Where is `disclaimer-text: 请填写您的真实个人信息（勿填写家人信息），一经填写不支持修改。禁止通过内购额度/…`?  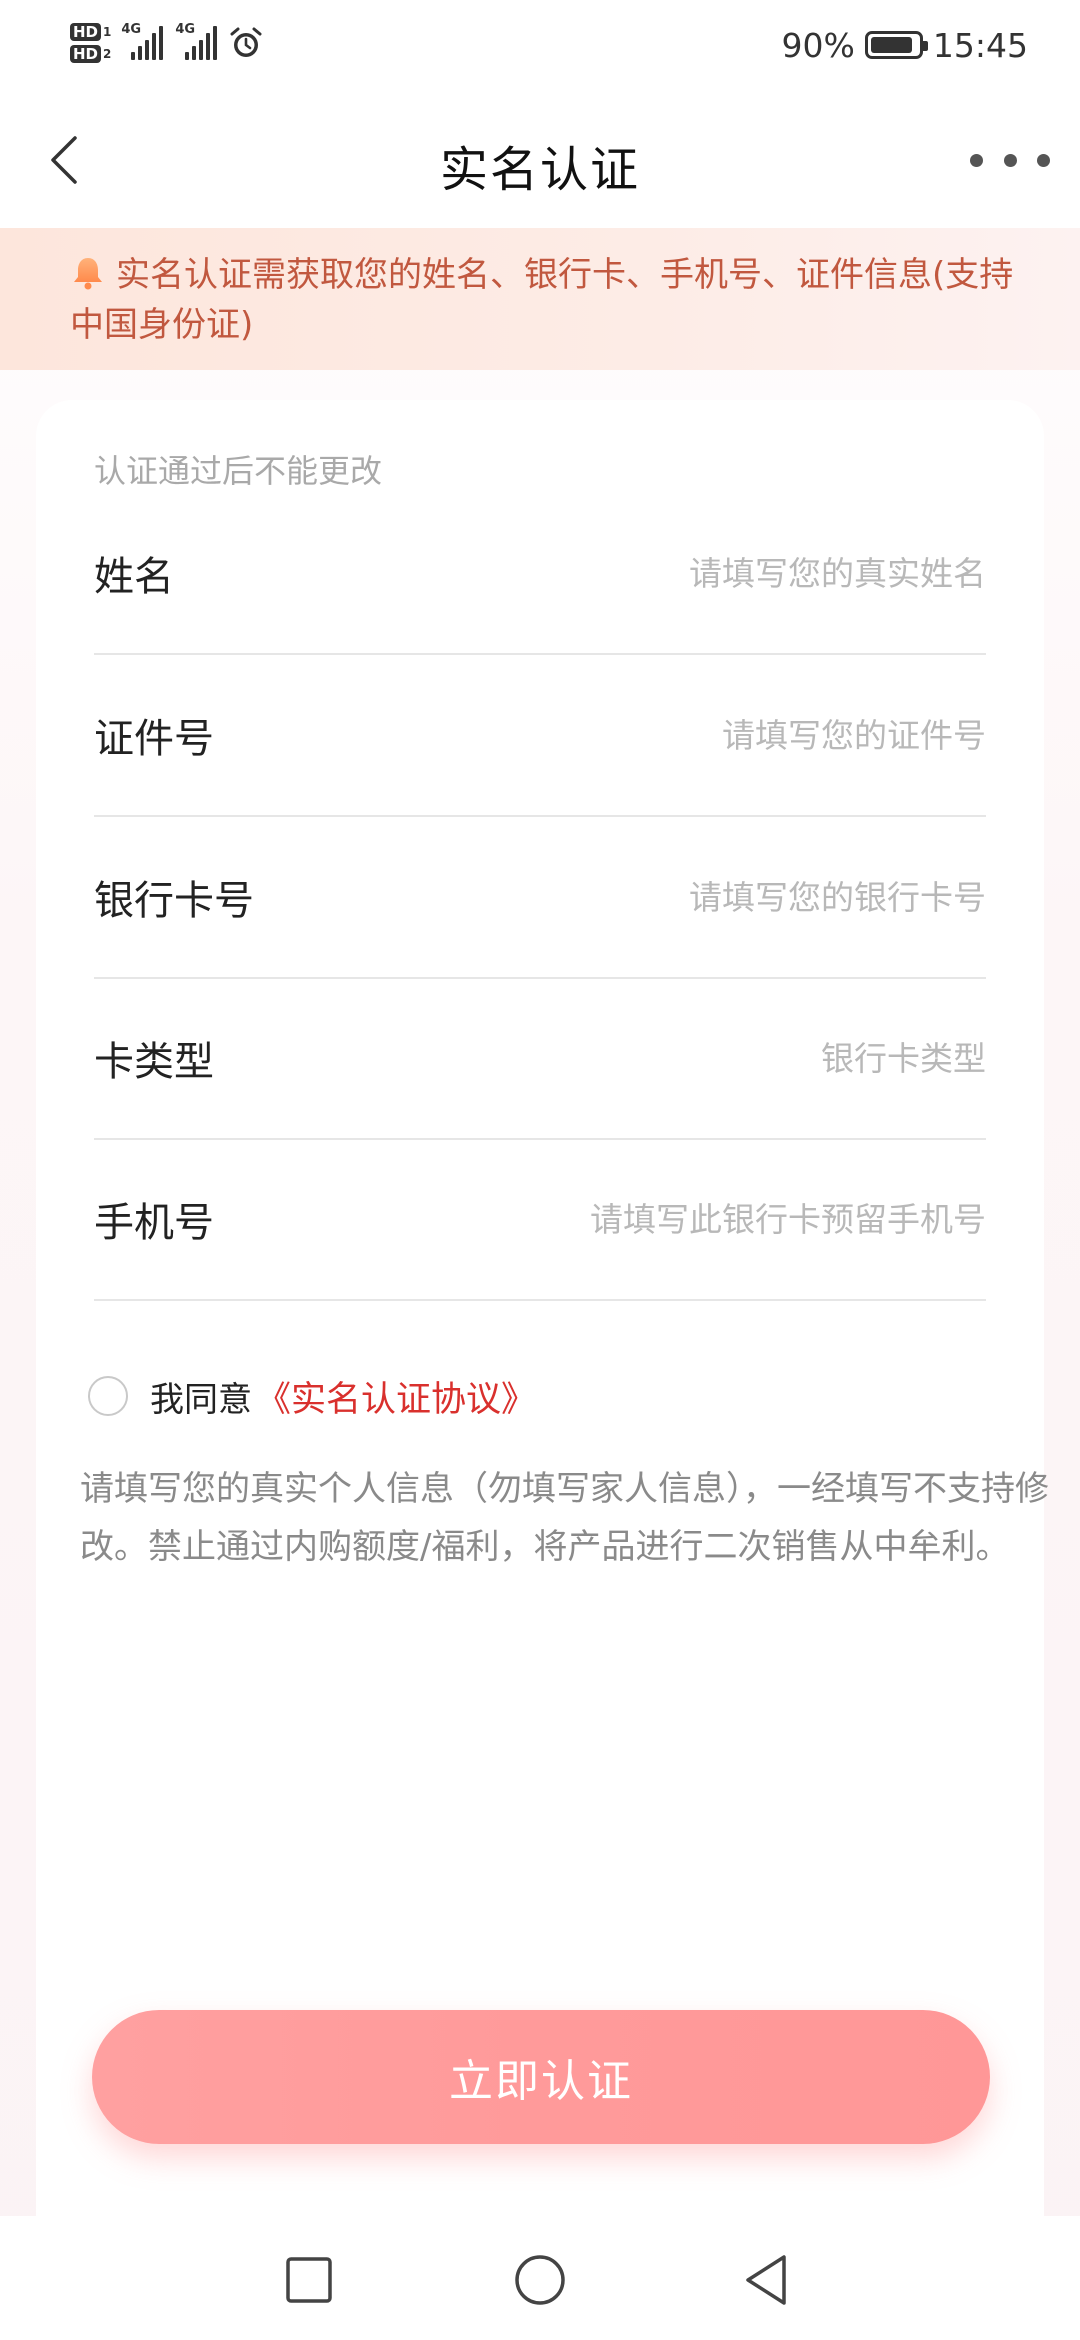 disclaimer-text: 请填写您的真实个人信息（勿填写家人信息），一经填写不支持修改。禁止通过内购额度/… is located at coordinates (564, 1518).